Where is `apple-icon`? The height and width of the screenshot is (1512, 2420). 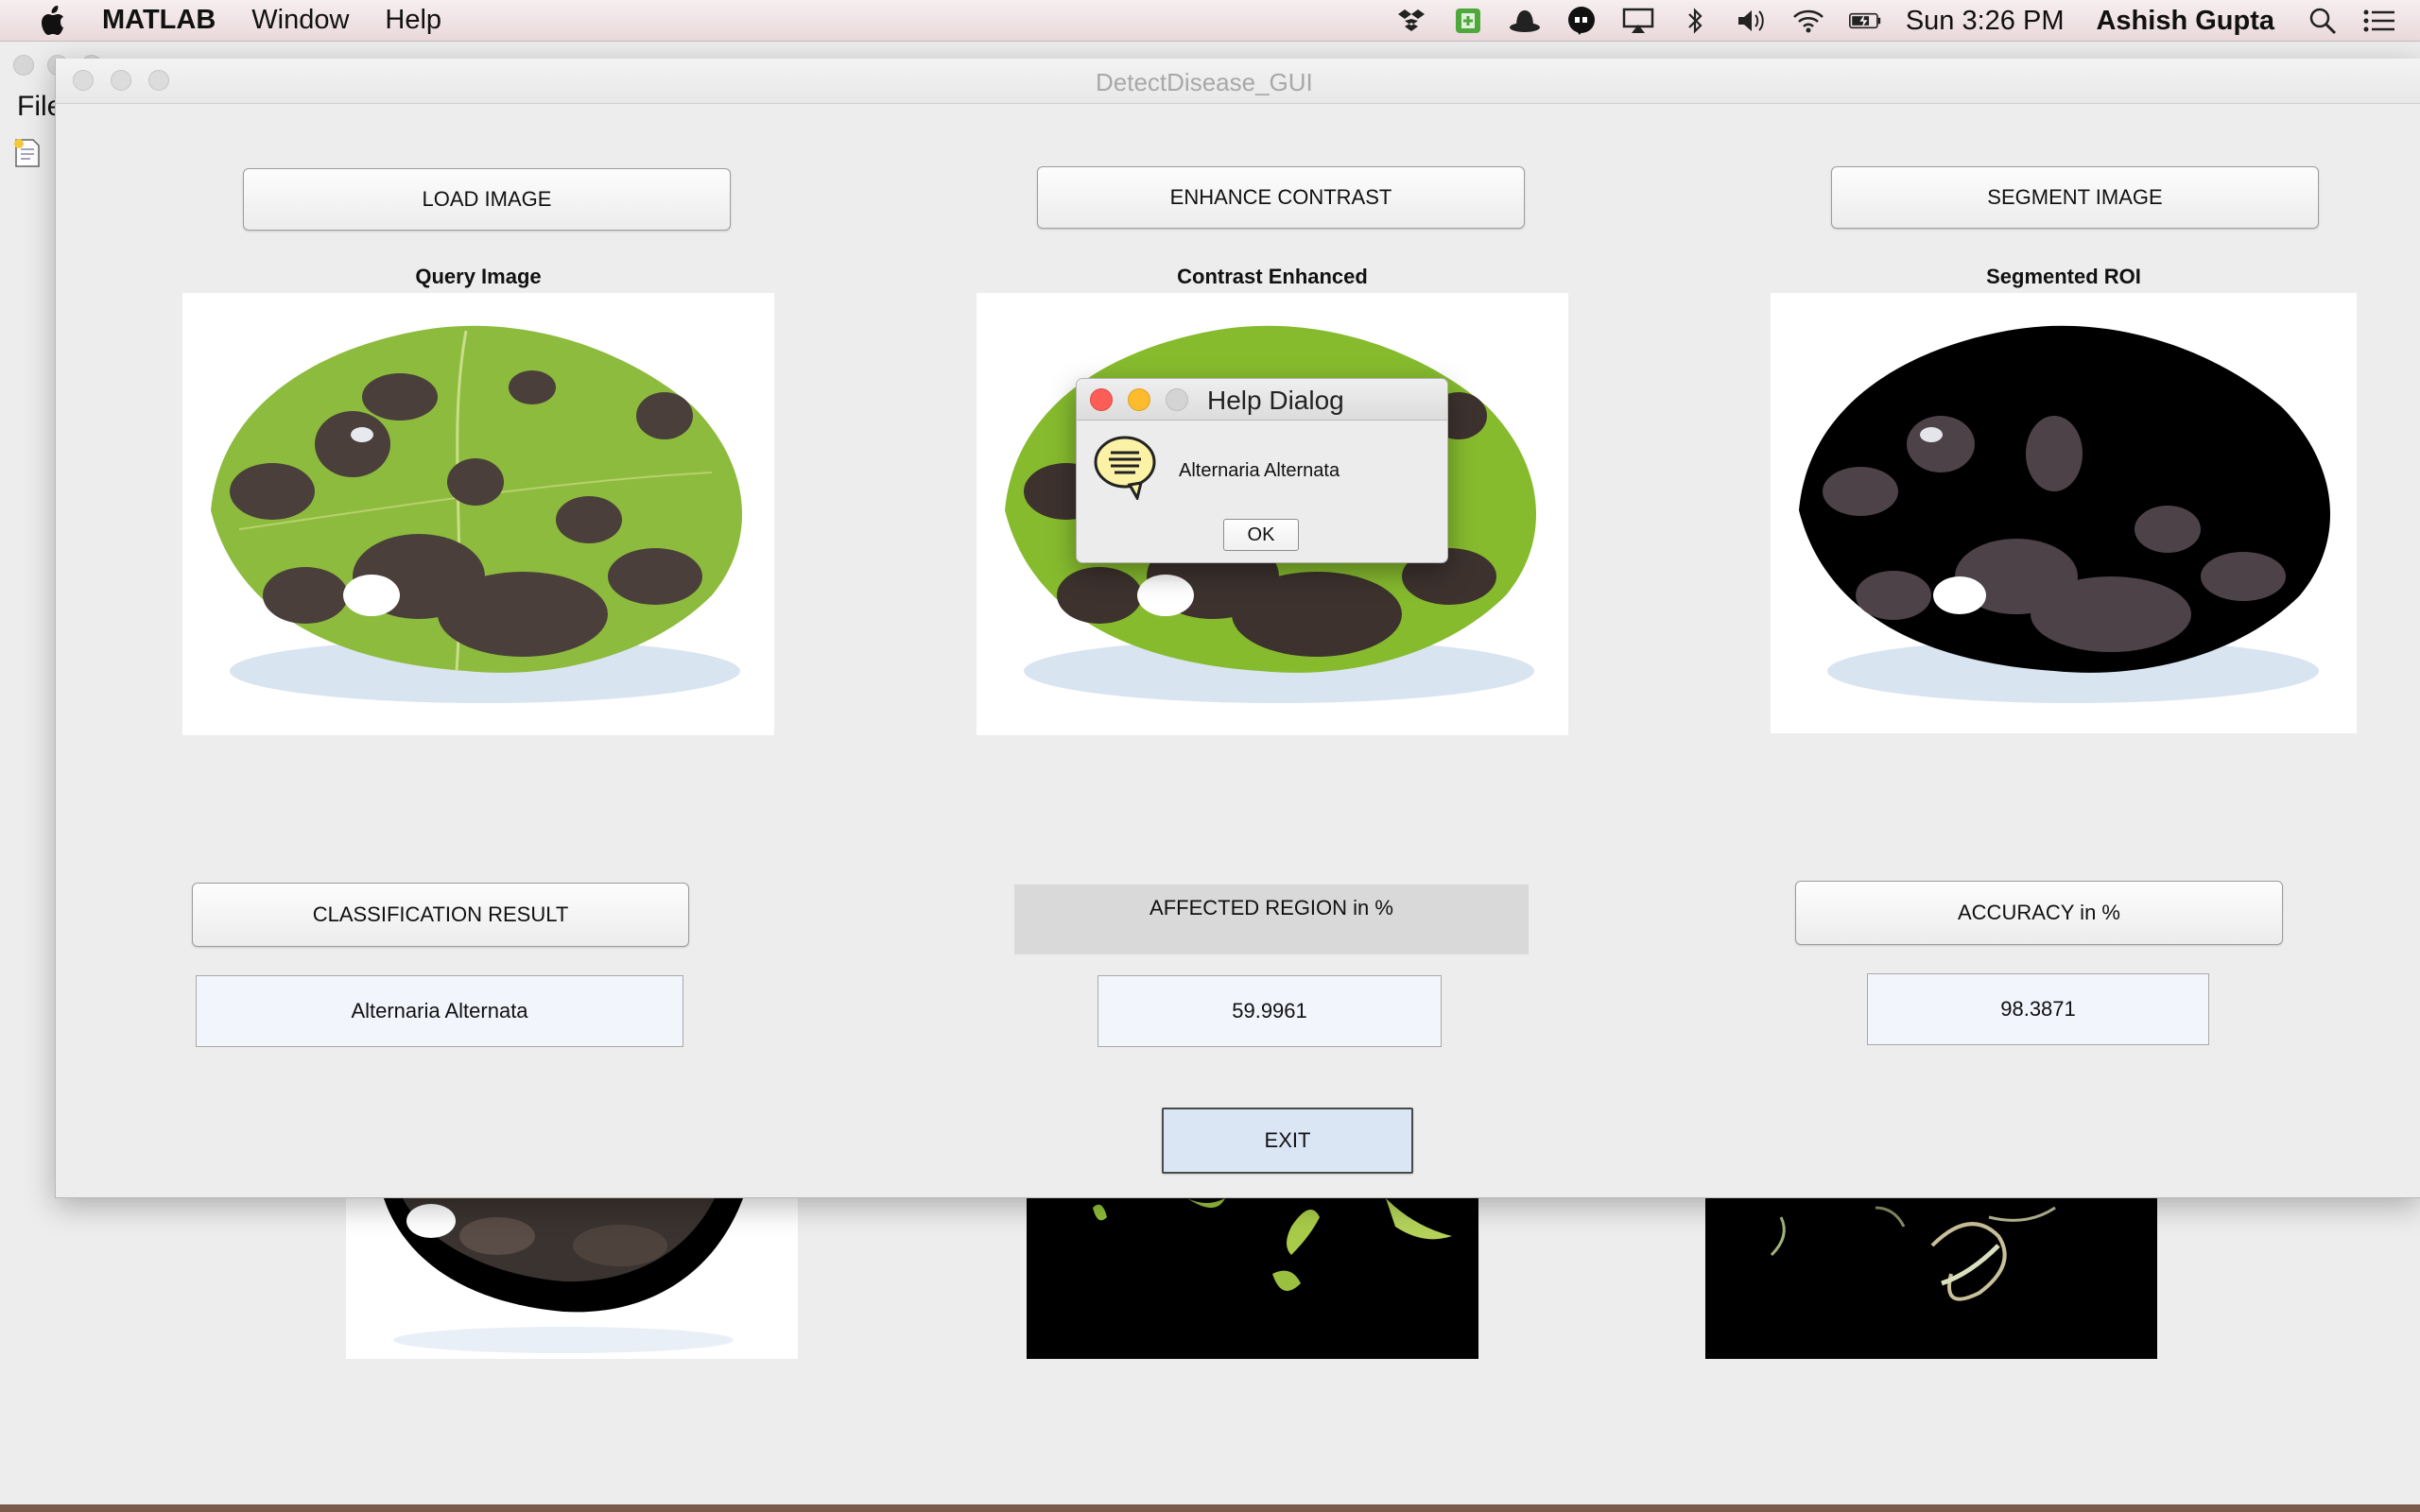 apple-icon is located at coordinates (53, 20).